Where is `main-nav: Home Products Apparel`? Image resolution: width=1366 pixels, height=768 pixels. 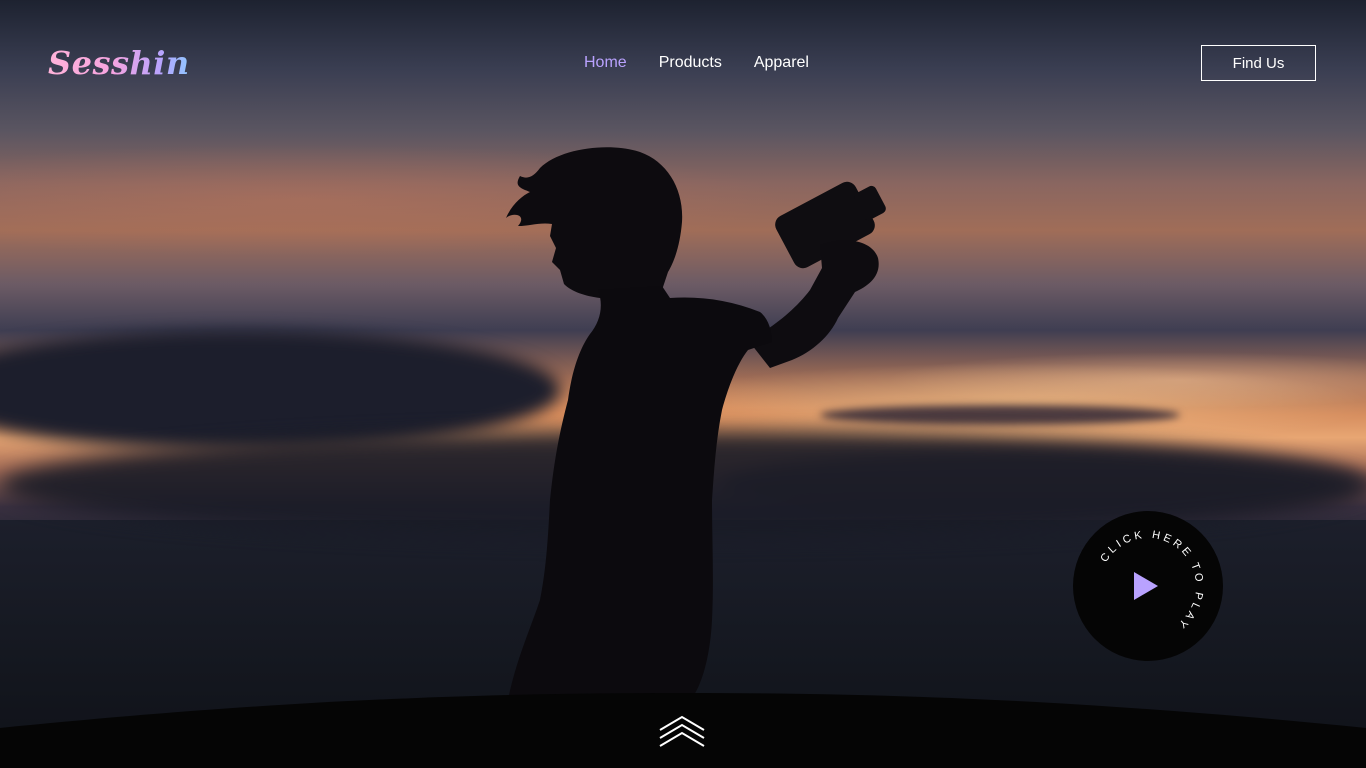
main-nav: Home Products Apparel is located at coordinates (696, 63).